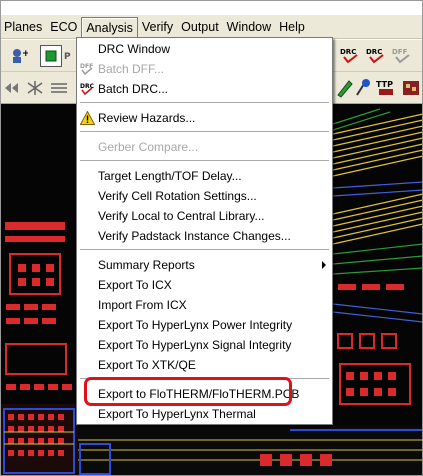 The width and height of the screenshot is (423, 476). I want to click on menu-verify: Verify, so click(157, 27).